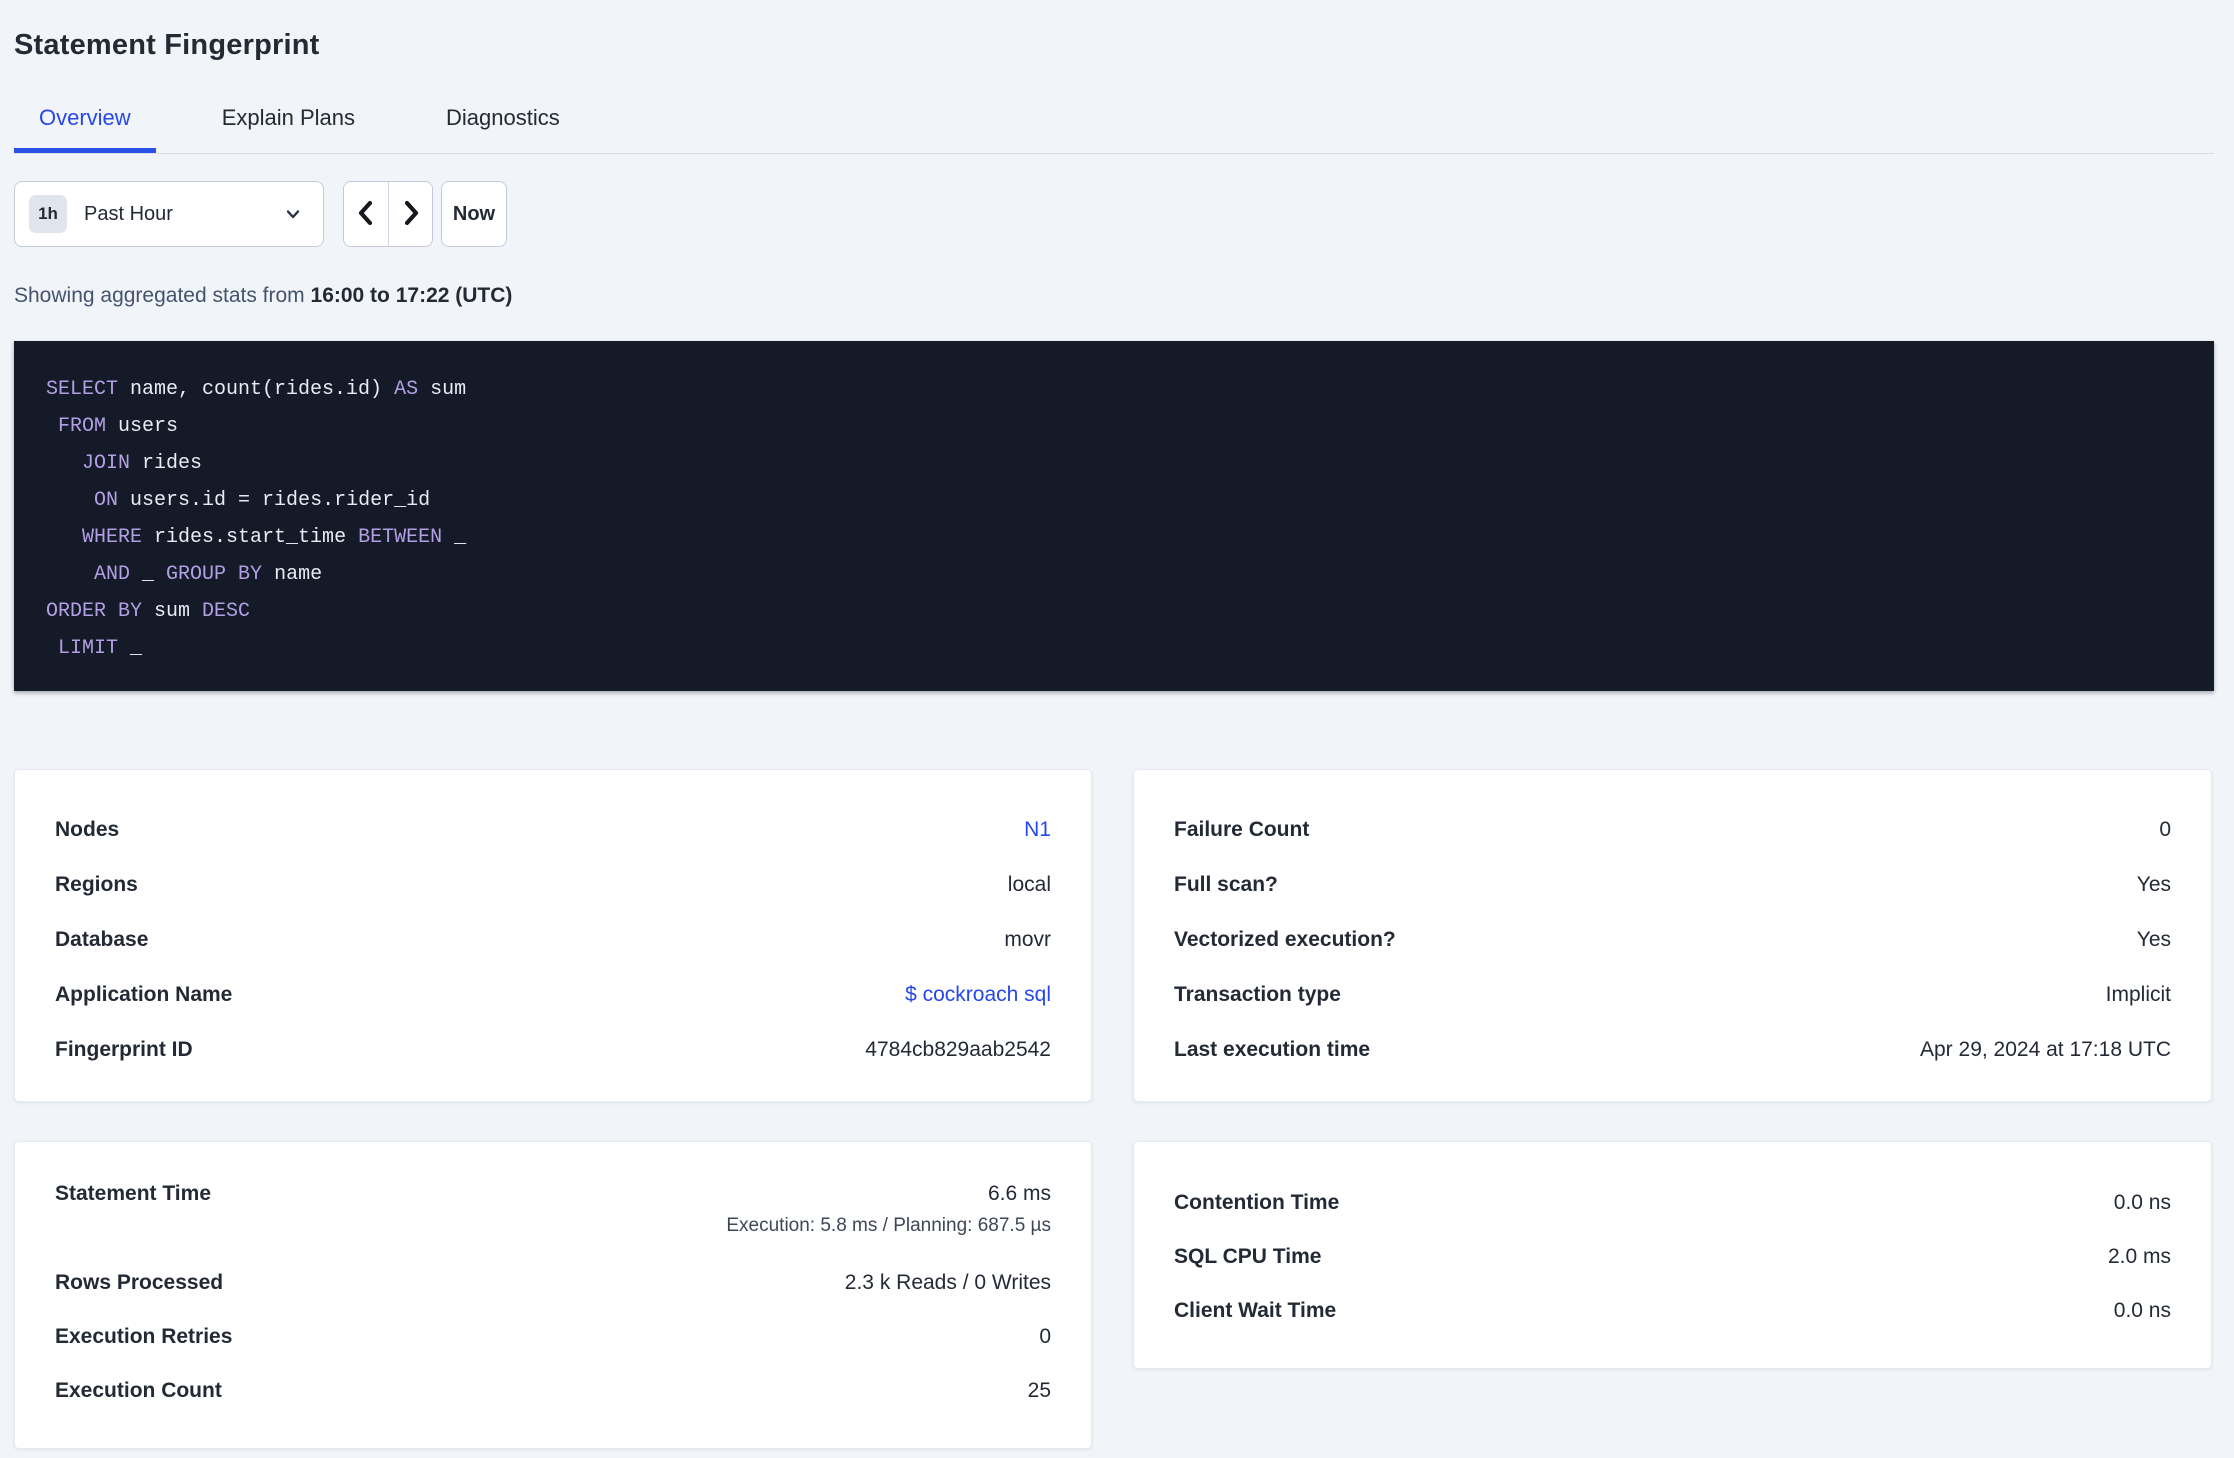  Describe the element at coordinates (1039, 1390) in the screenshot. I see `row-value: 25` at that location.